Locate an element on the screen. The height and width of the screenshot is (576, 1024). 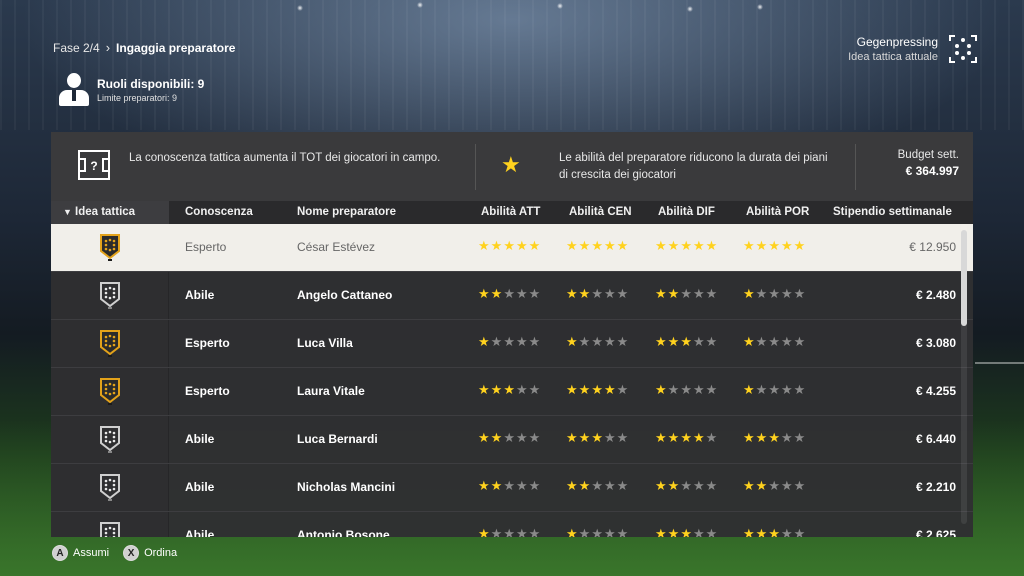
hire-hint: A Assumi is located at coordinates (80, 553).